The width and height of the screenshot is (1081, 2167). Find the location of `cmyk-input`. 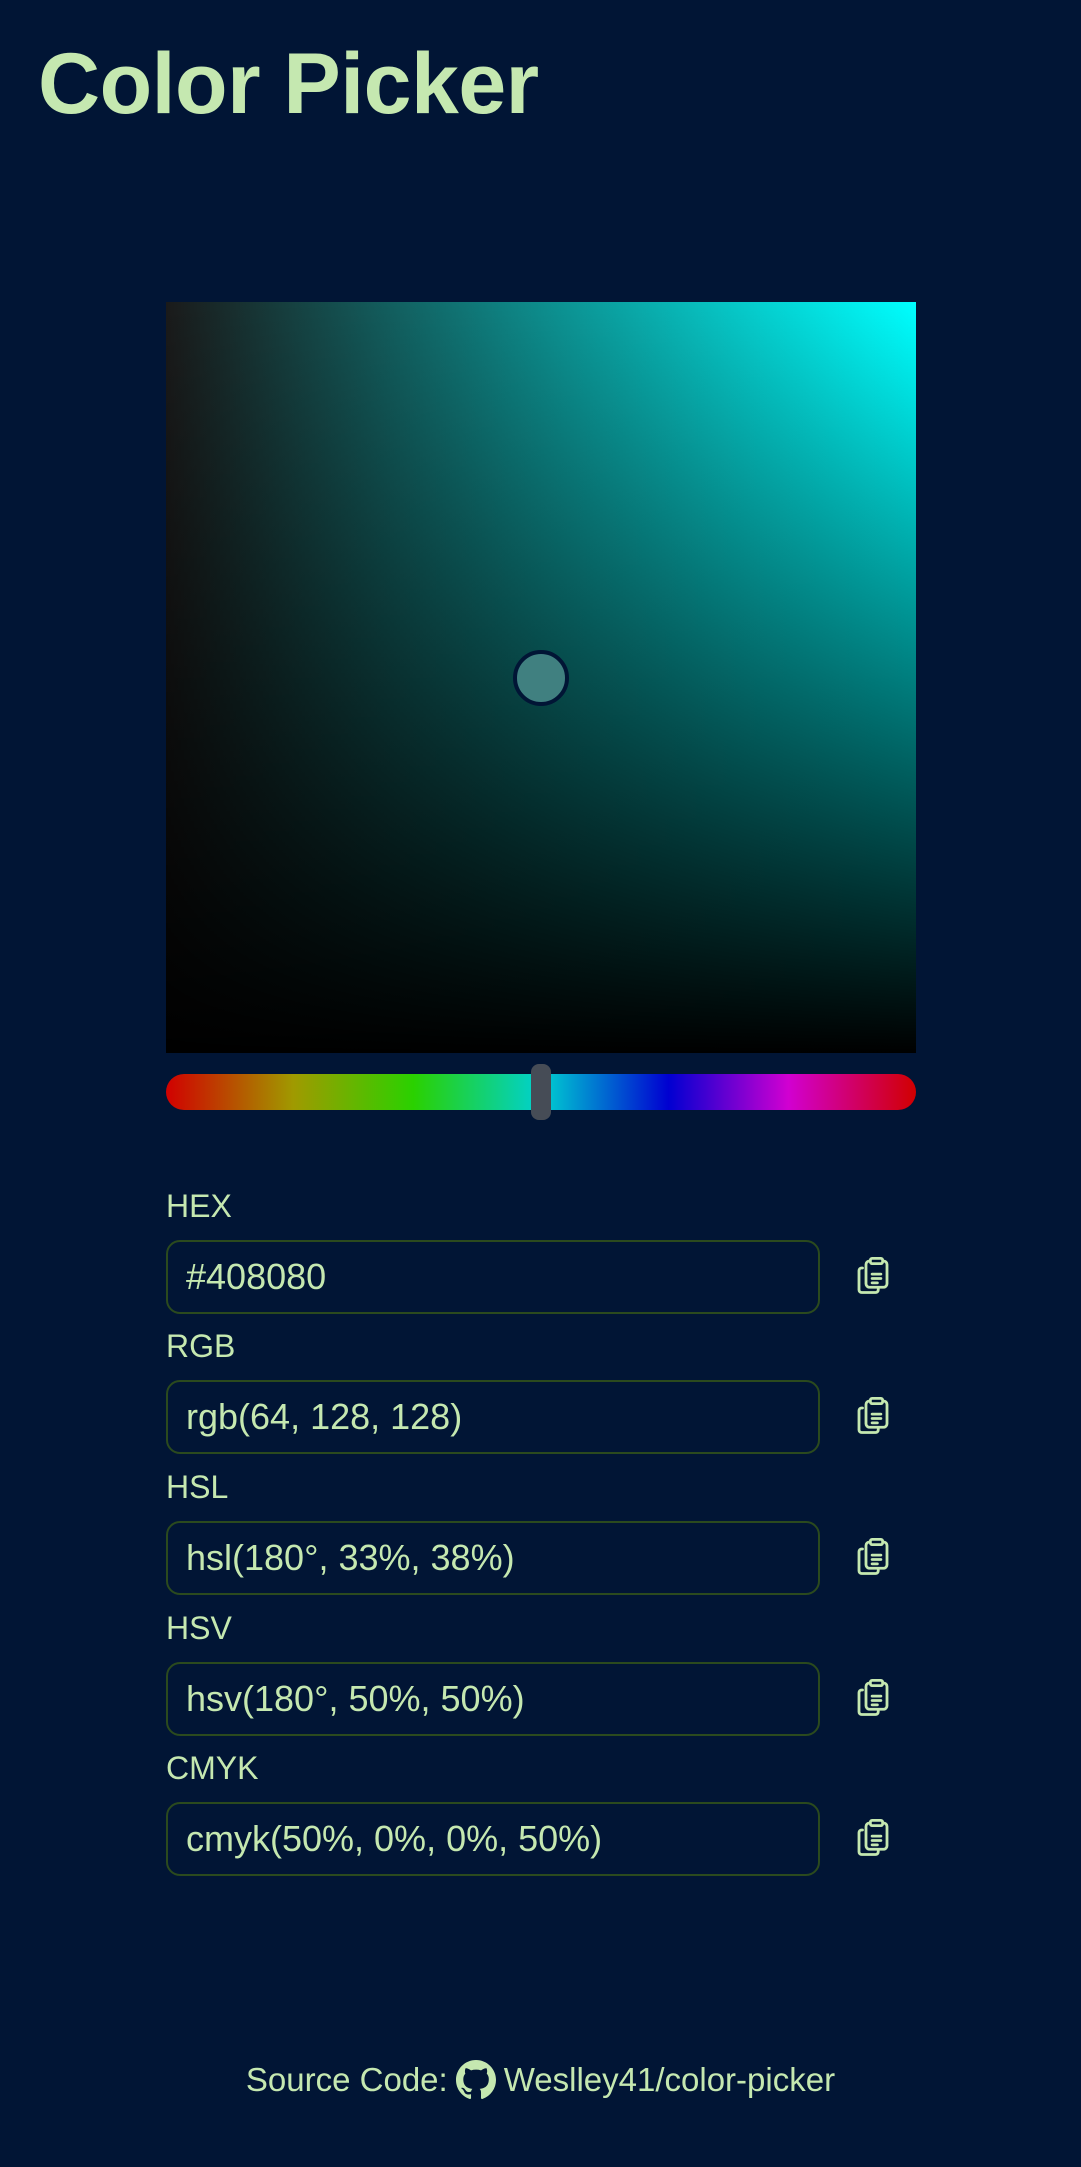

cmyk-input is located at coordinates (493, 1839).